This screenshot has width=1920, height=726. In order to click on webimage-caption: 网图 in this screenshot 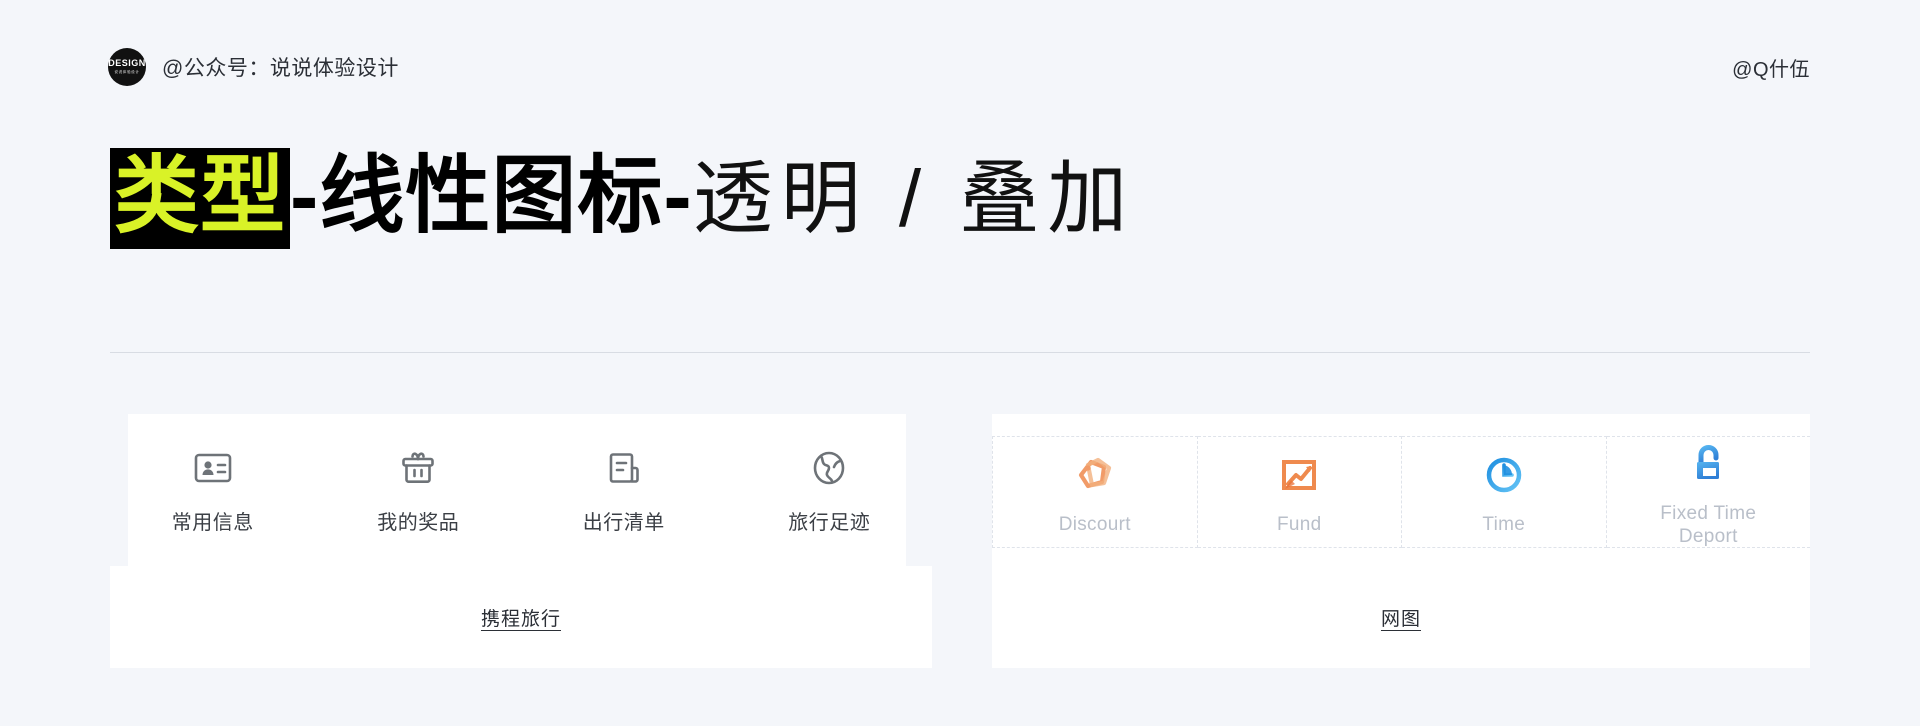, I will do `click(1401, 617)`.